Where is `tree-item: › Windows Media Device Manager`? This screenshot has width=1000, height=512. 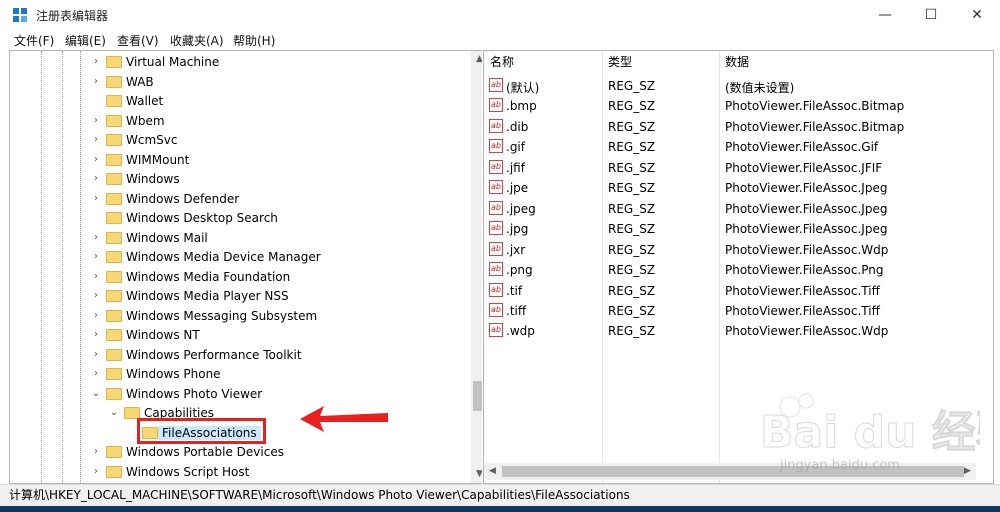
tree-item: › Windows Media Device Manager is located at coordinates (236, 257).